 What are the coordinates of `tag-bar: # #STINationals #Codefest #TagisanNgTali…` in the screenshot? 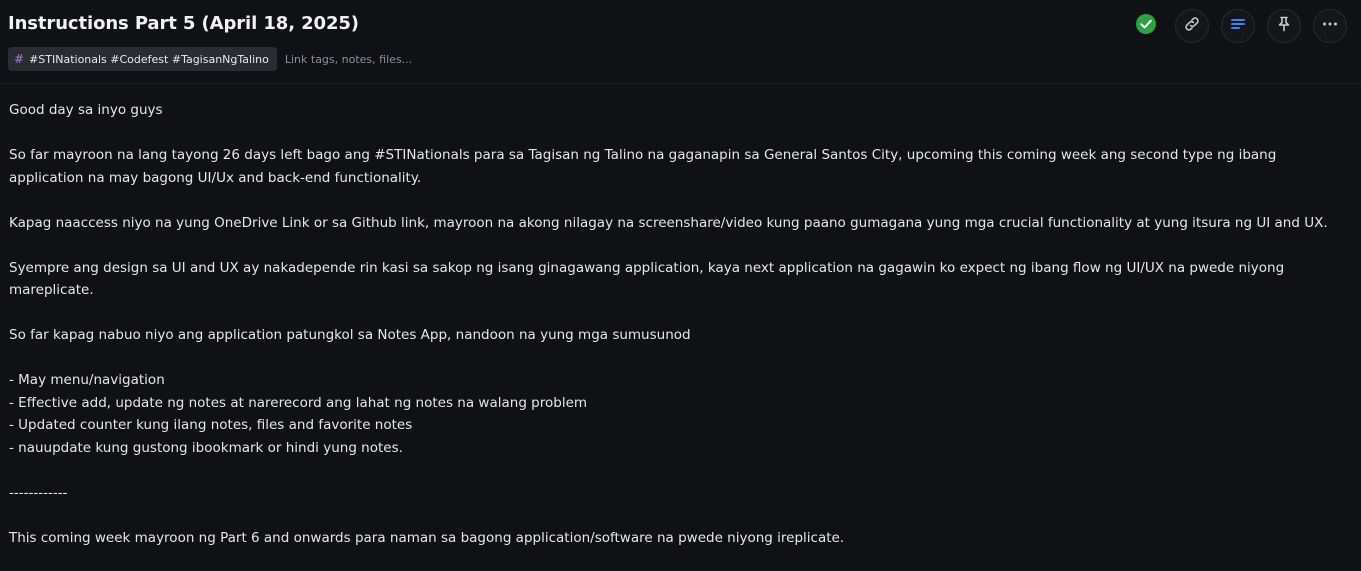 It's located at (246, 59).